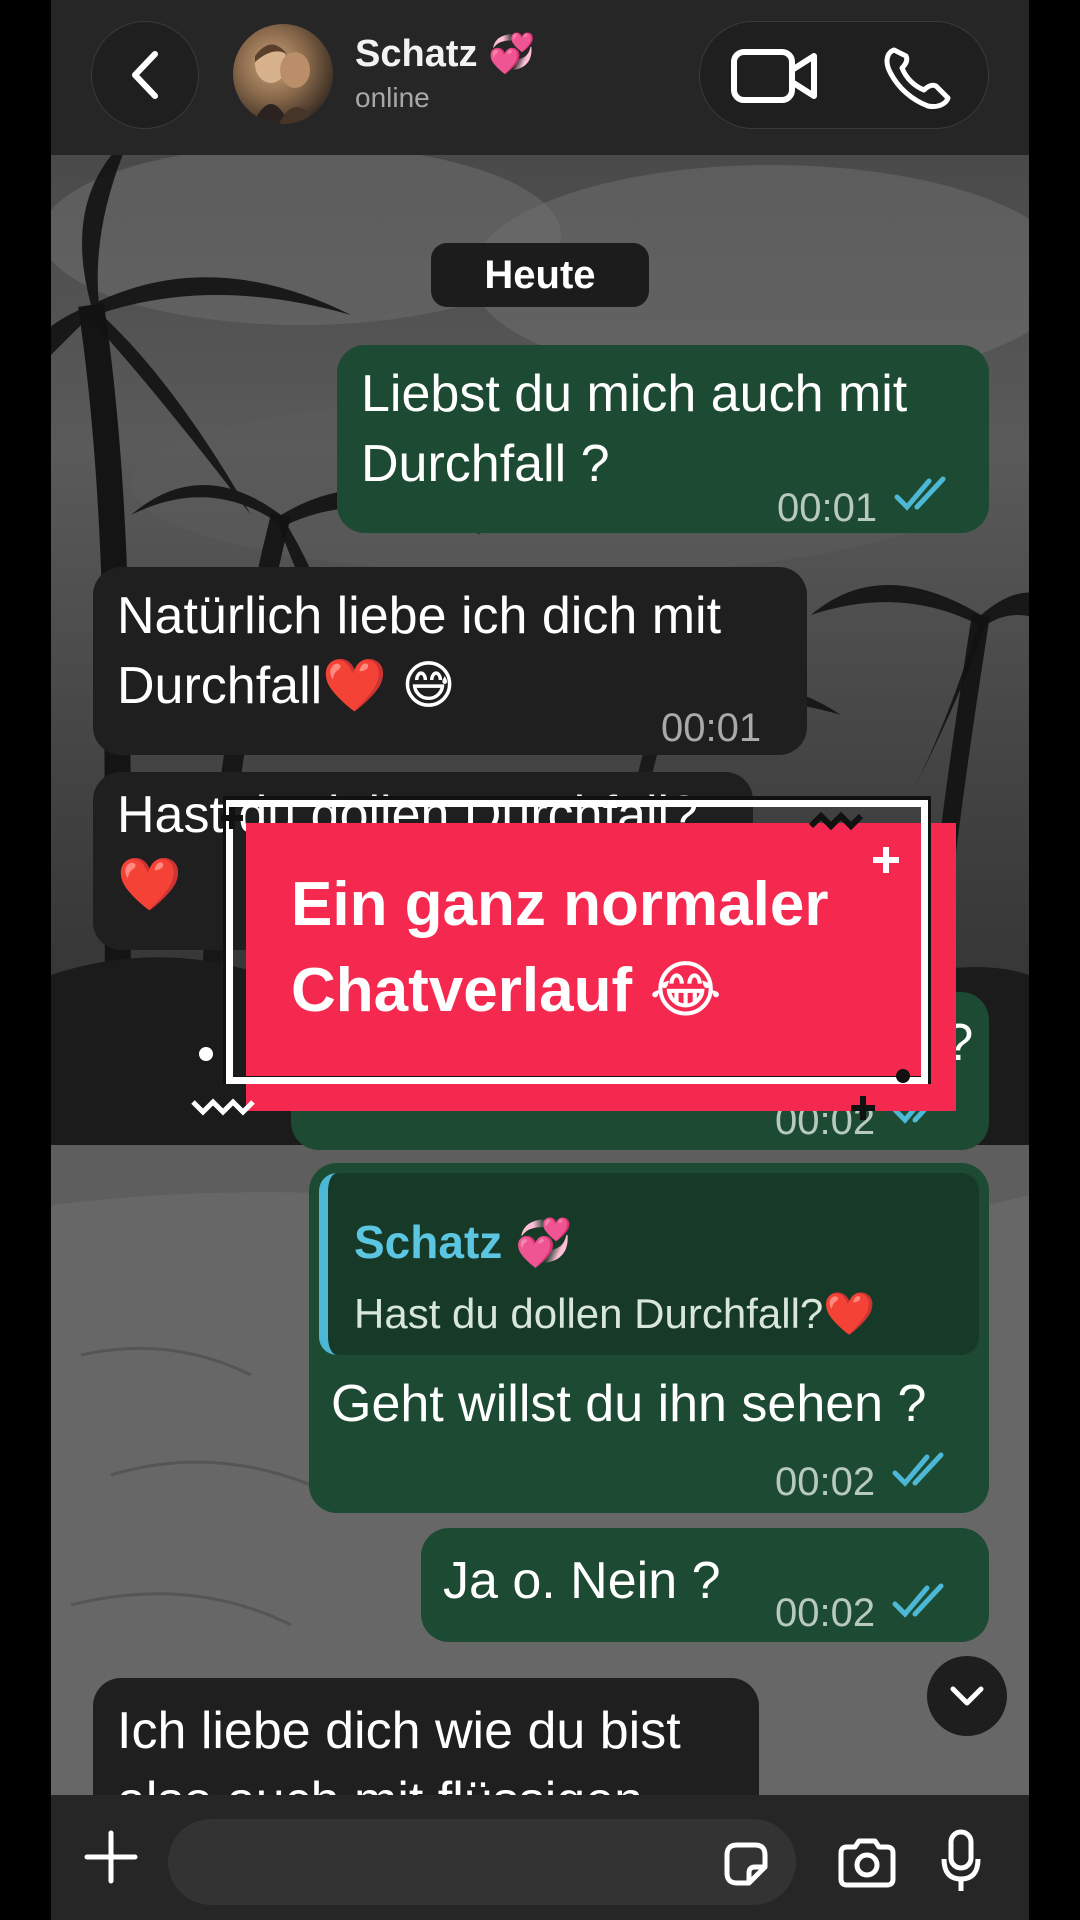 The height and width of the screenshot is (1920, 1080). What do you see at coordinates (392, 97) in the screenshot?
I see `contact-status: online` at bounding box center [392, 97].